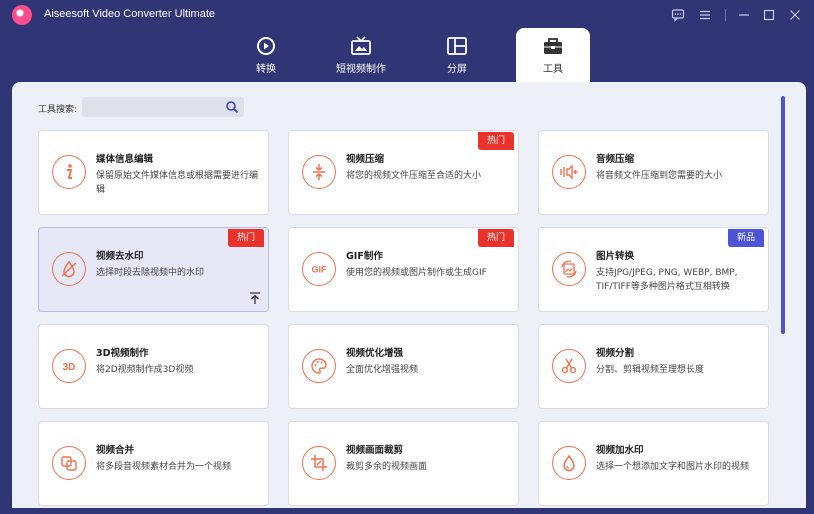 The image size is (814, 514). I want to click on card-3d-maker: 3D 3D视频制作 将2D视频制作成3D视频, so click(153, 366).